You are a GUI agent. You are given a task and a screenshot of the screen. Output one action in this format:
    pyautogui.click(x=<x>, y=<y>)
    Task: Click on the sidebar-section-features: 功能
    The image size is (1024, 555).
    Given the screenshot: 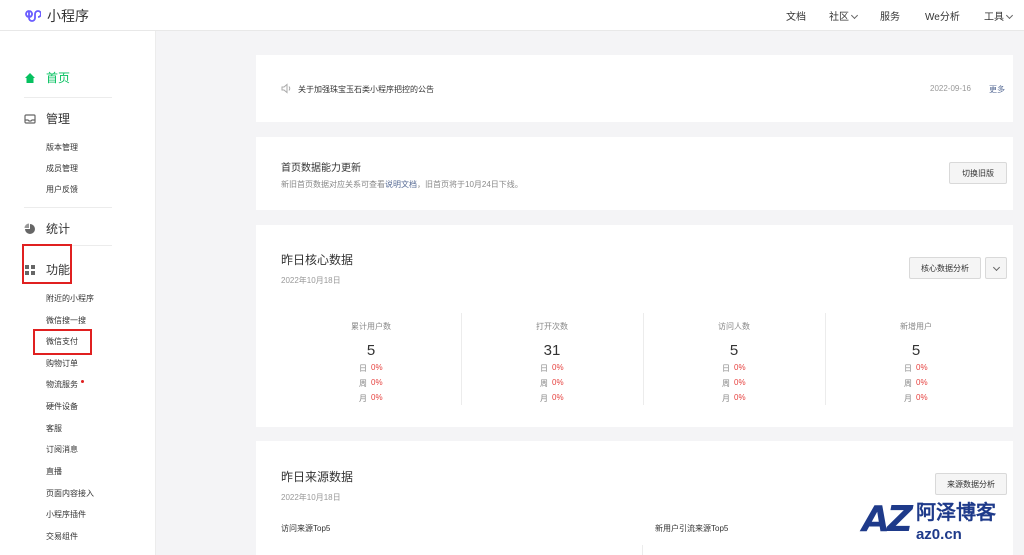 What is the action you would take?
    pyautogui.click(x=47, y=269)
    